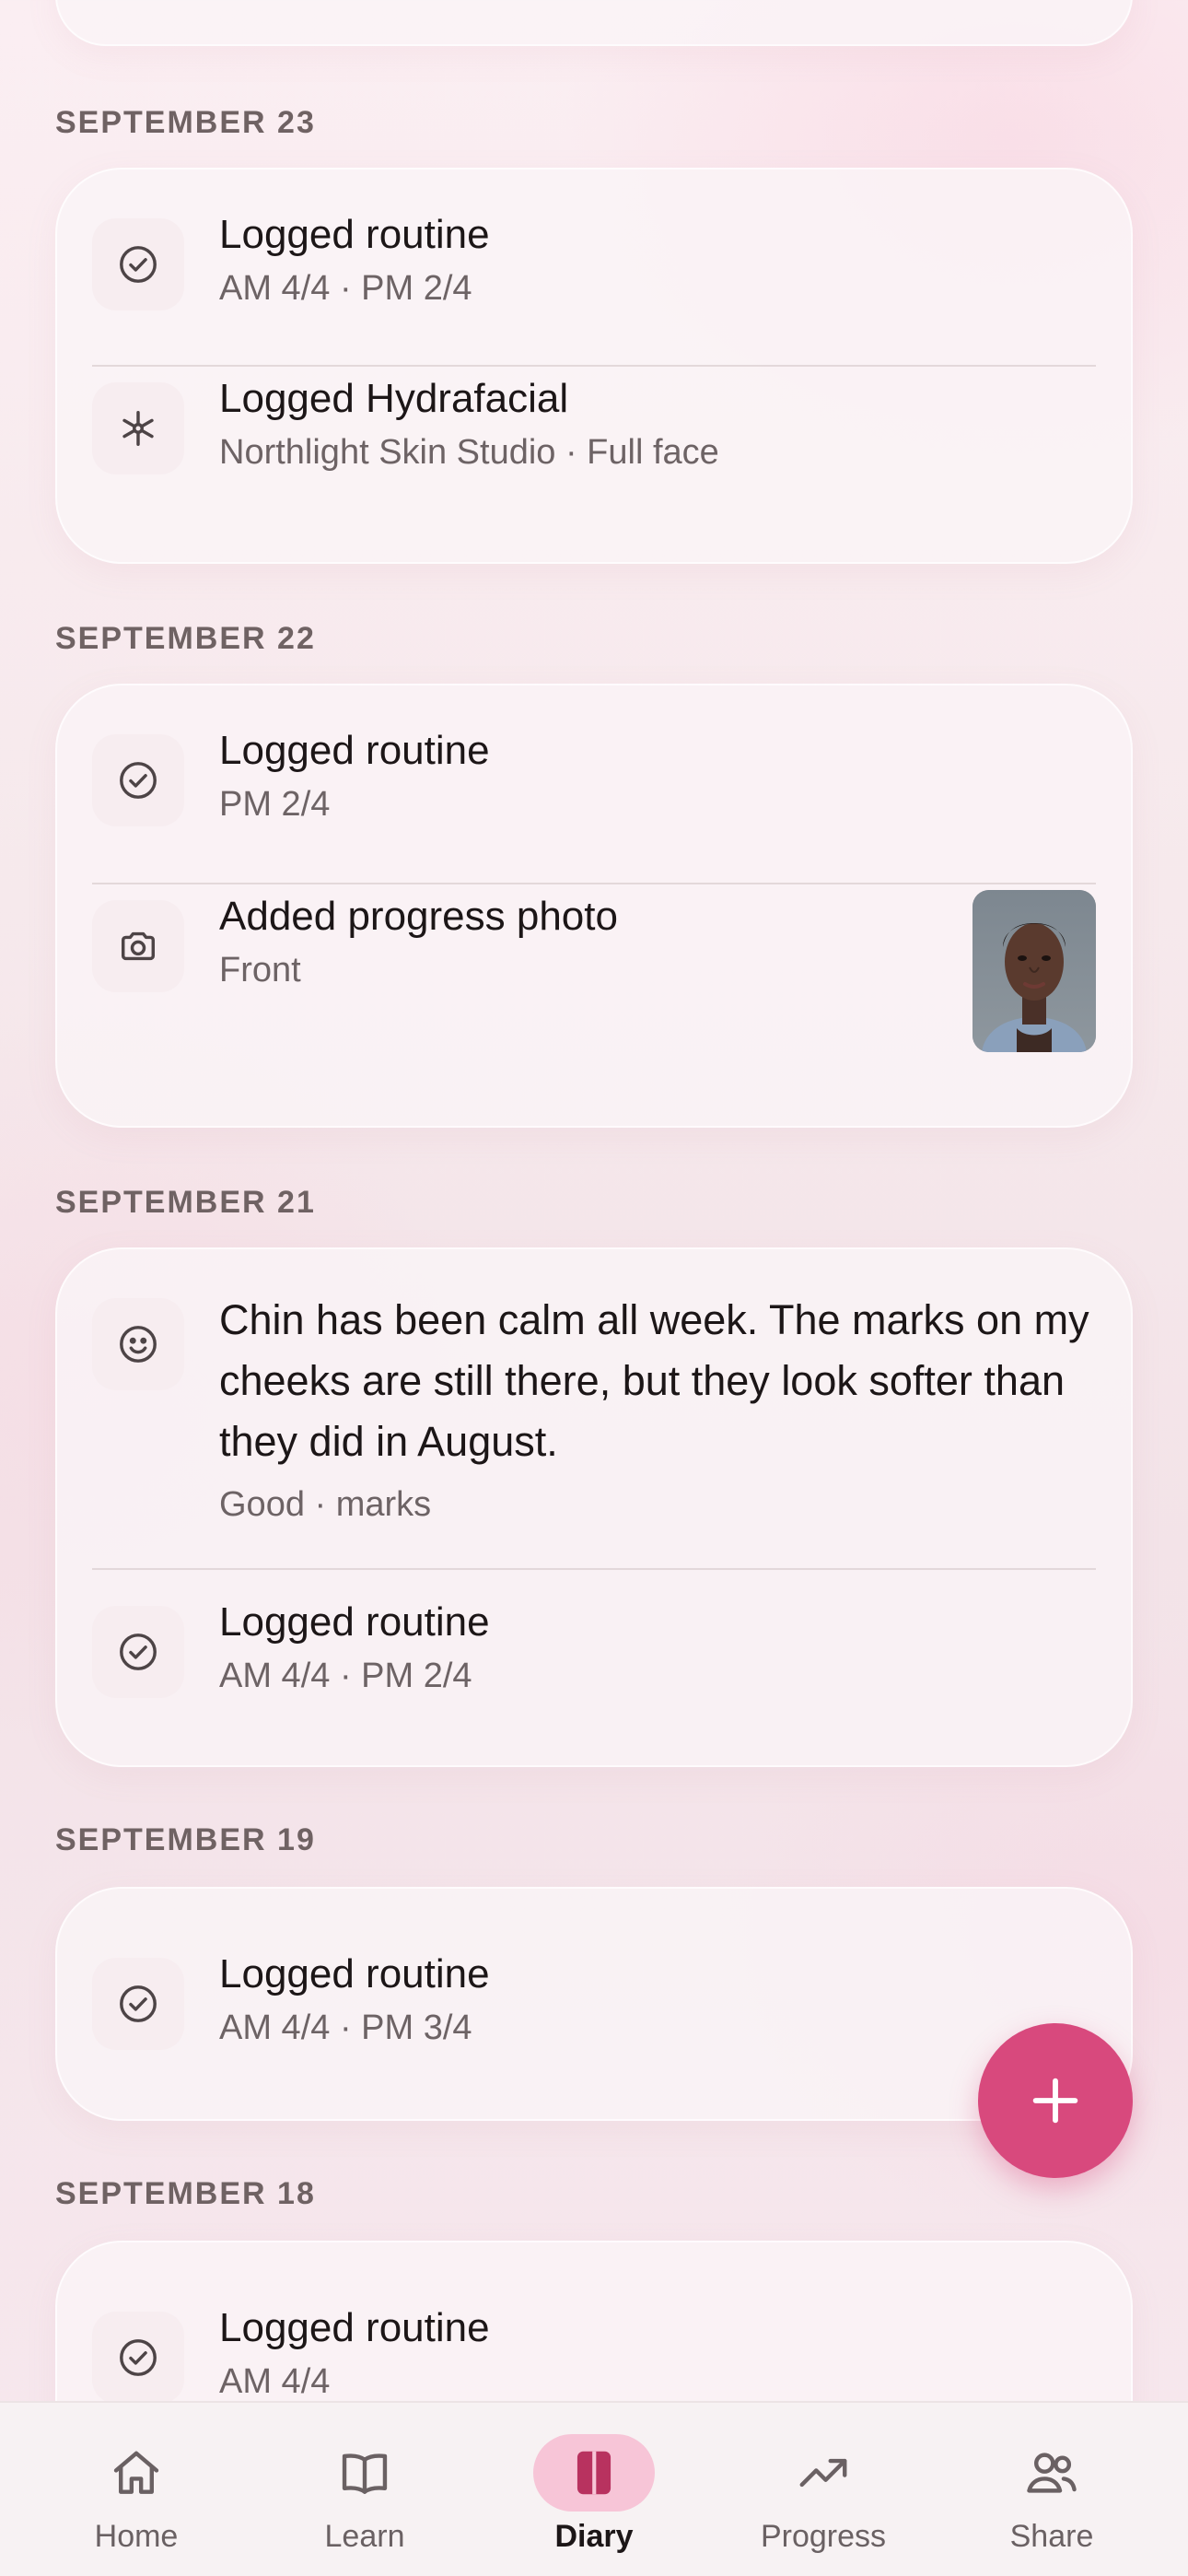 The width and height of the screenshot is (1188, 2576). What do you see at coordinates (594, 972) in the screenshot?
I see `diary-entry-photo: Added progress photo Front` at bounding box center [594, 972].